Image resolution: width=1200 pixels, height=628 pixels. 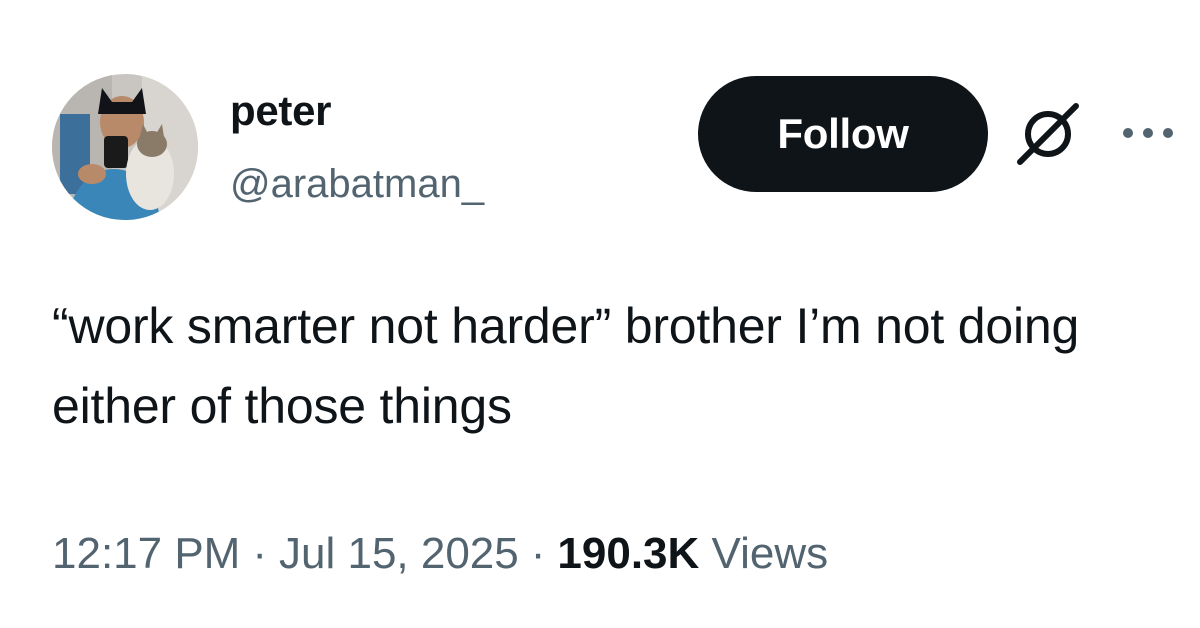 What do you see at coordinates (843, 134) in the screenshot?
I see `follow-button: Follow` at bounding box center [843, 134].